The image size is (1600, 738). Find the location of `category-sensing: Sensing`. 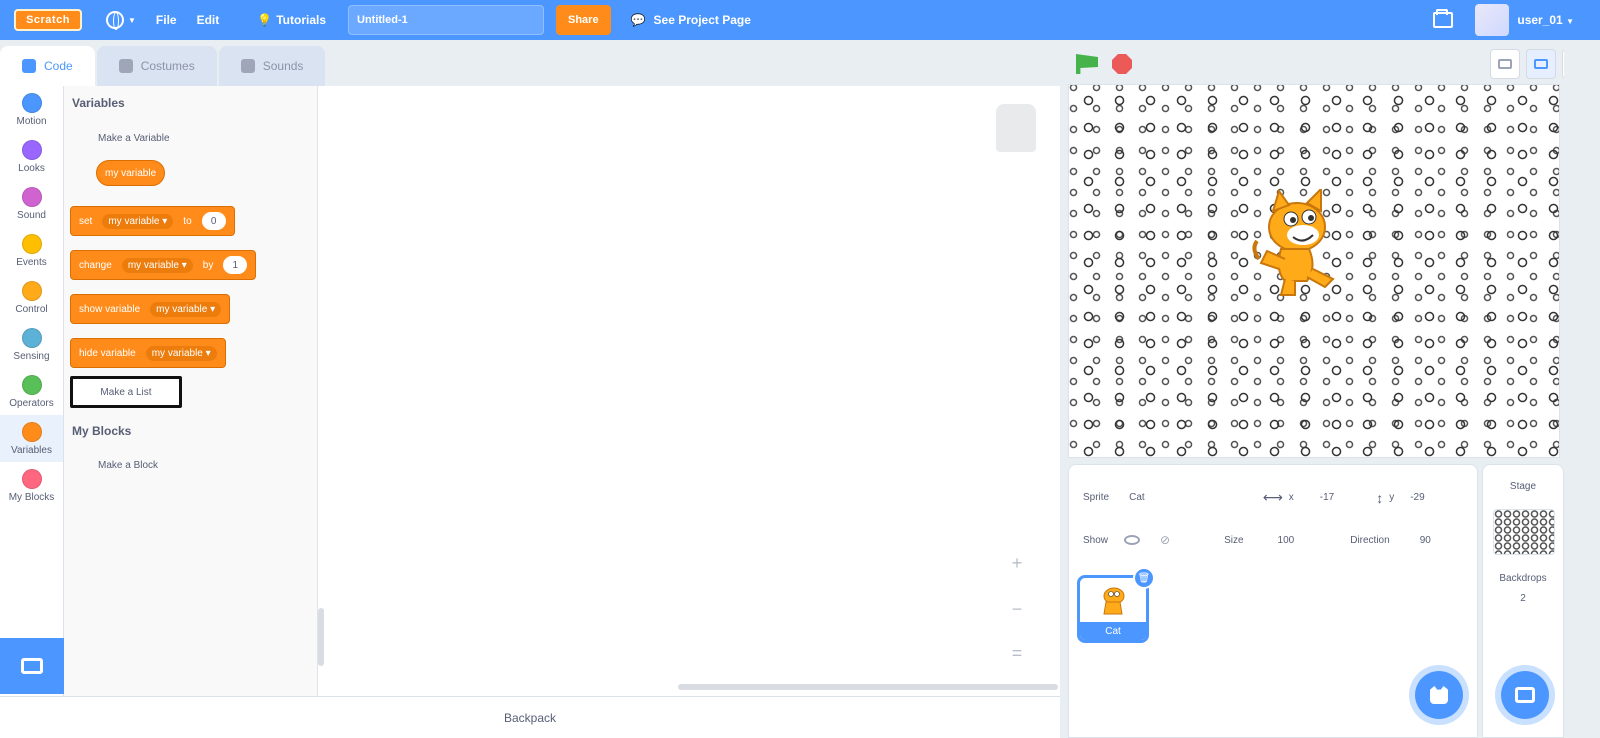

category-sensing: Sensing is located at coordinates (31, 344).